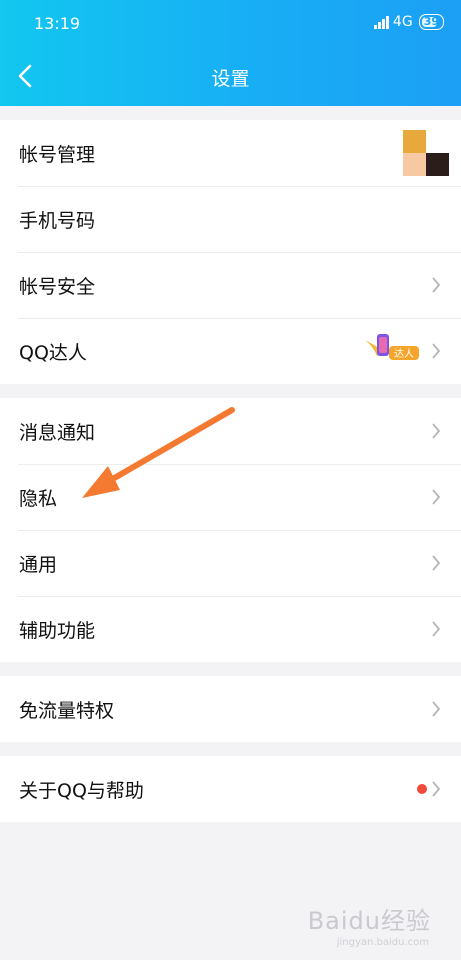  What do you see at coordinates (53, 352) in the screenshot?
I see `row-label: QQ达人` at bounding box center [53, 352].